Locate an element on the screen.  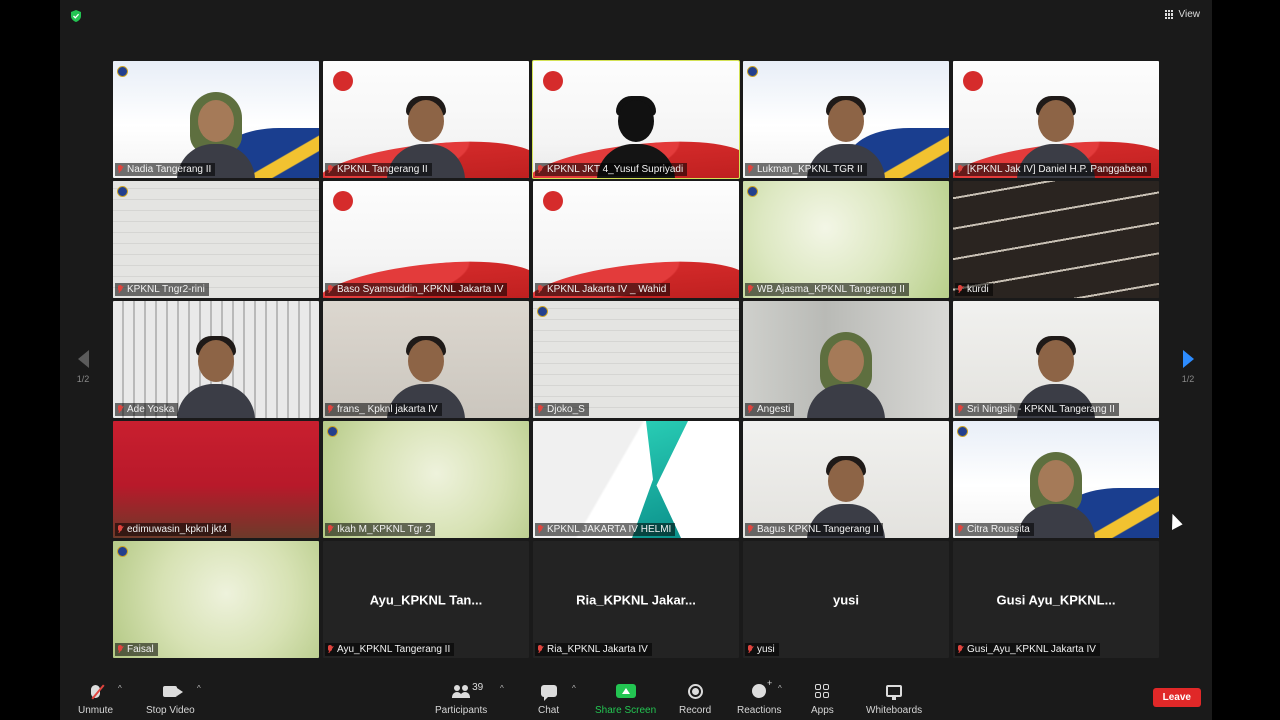
participant-tile: Sri Ningsih - KPKNL Tangerang II is located at coordinates (1056, 359).